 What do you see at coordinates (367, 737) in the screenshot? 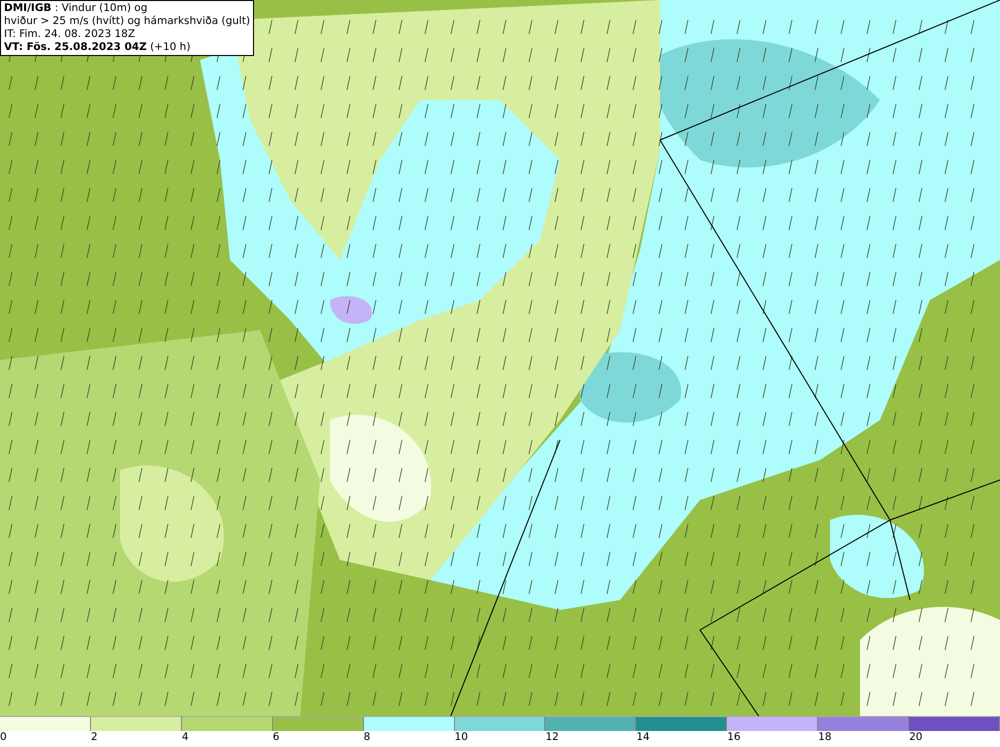
I see `legend-tick-label: 8` at bounding box center [367, 737].